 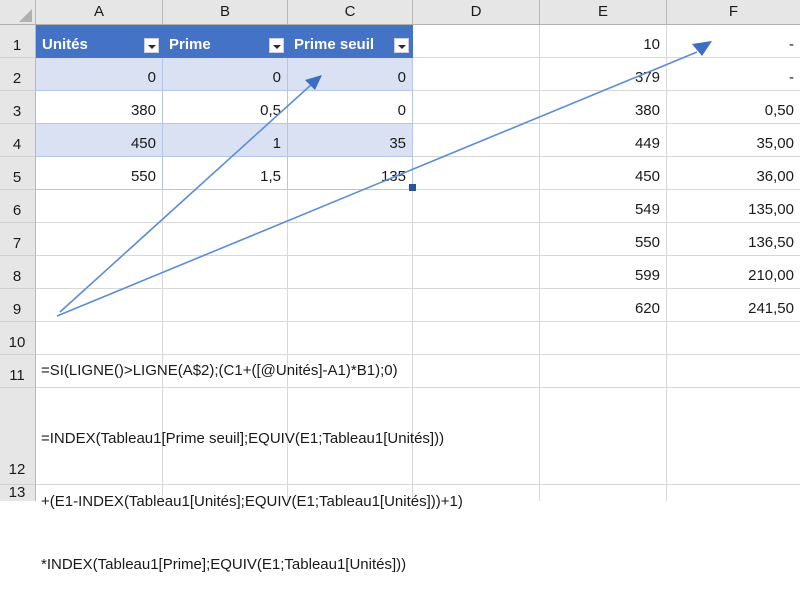 What do you see at coordinates (647, 110) in the screenshot?
I see `cell-E3-text: 380` at bounding box center [647, 110].